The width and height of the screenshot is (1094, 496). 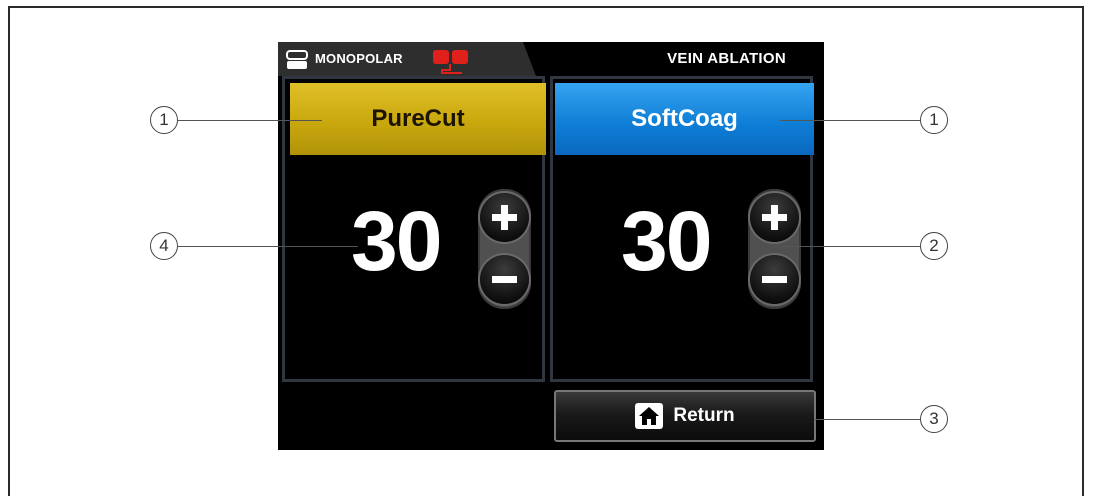 What do you see at coordinates (774, 249) in the screenshot?
I see `coag-power-stepper` at bounding box center [774, 249].